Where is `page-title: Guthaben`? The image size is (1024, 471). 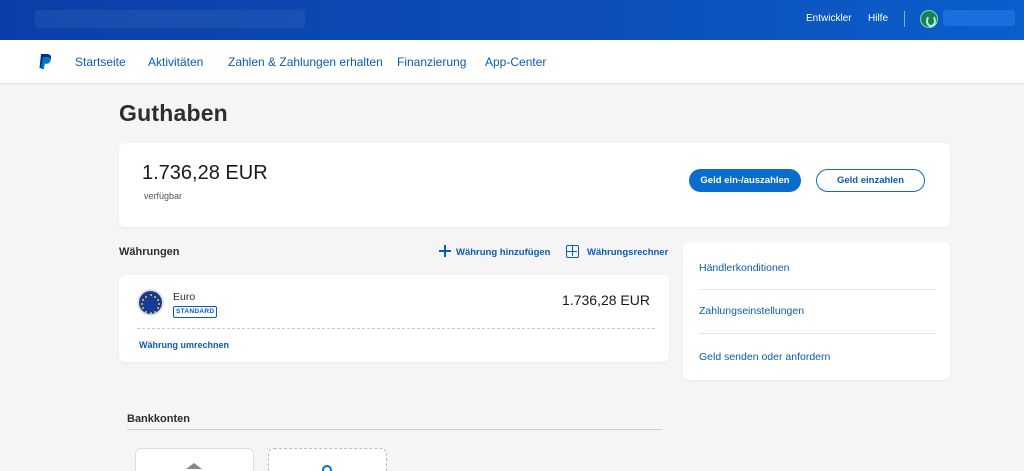 page-title: Guthaben is located at coordinates (173, 113).